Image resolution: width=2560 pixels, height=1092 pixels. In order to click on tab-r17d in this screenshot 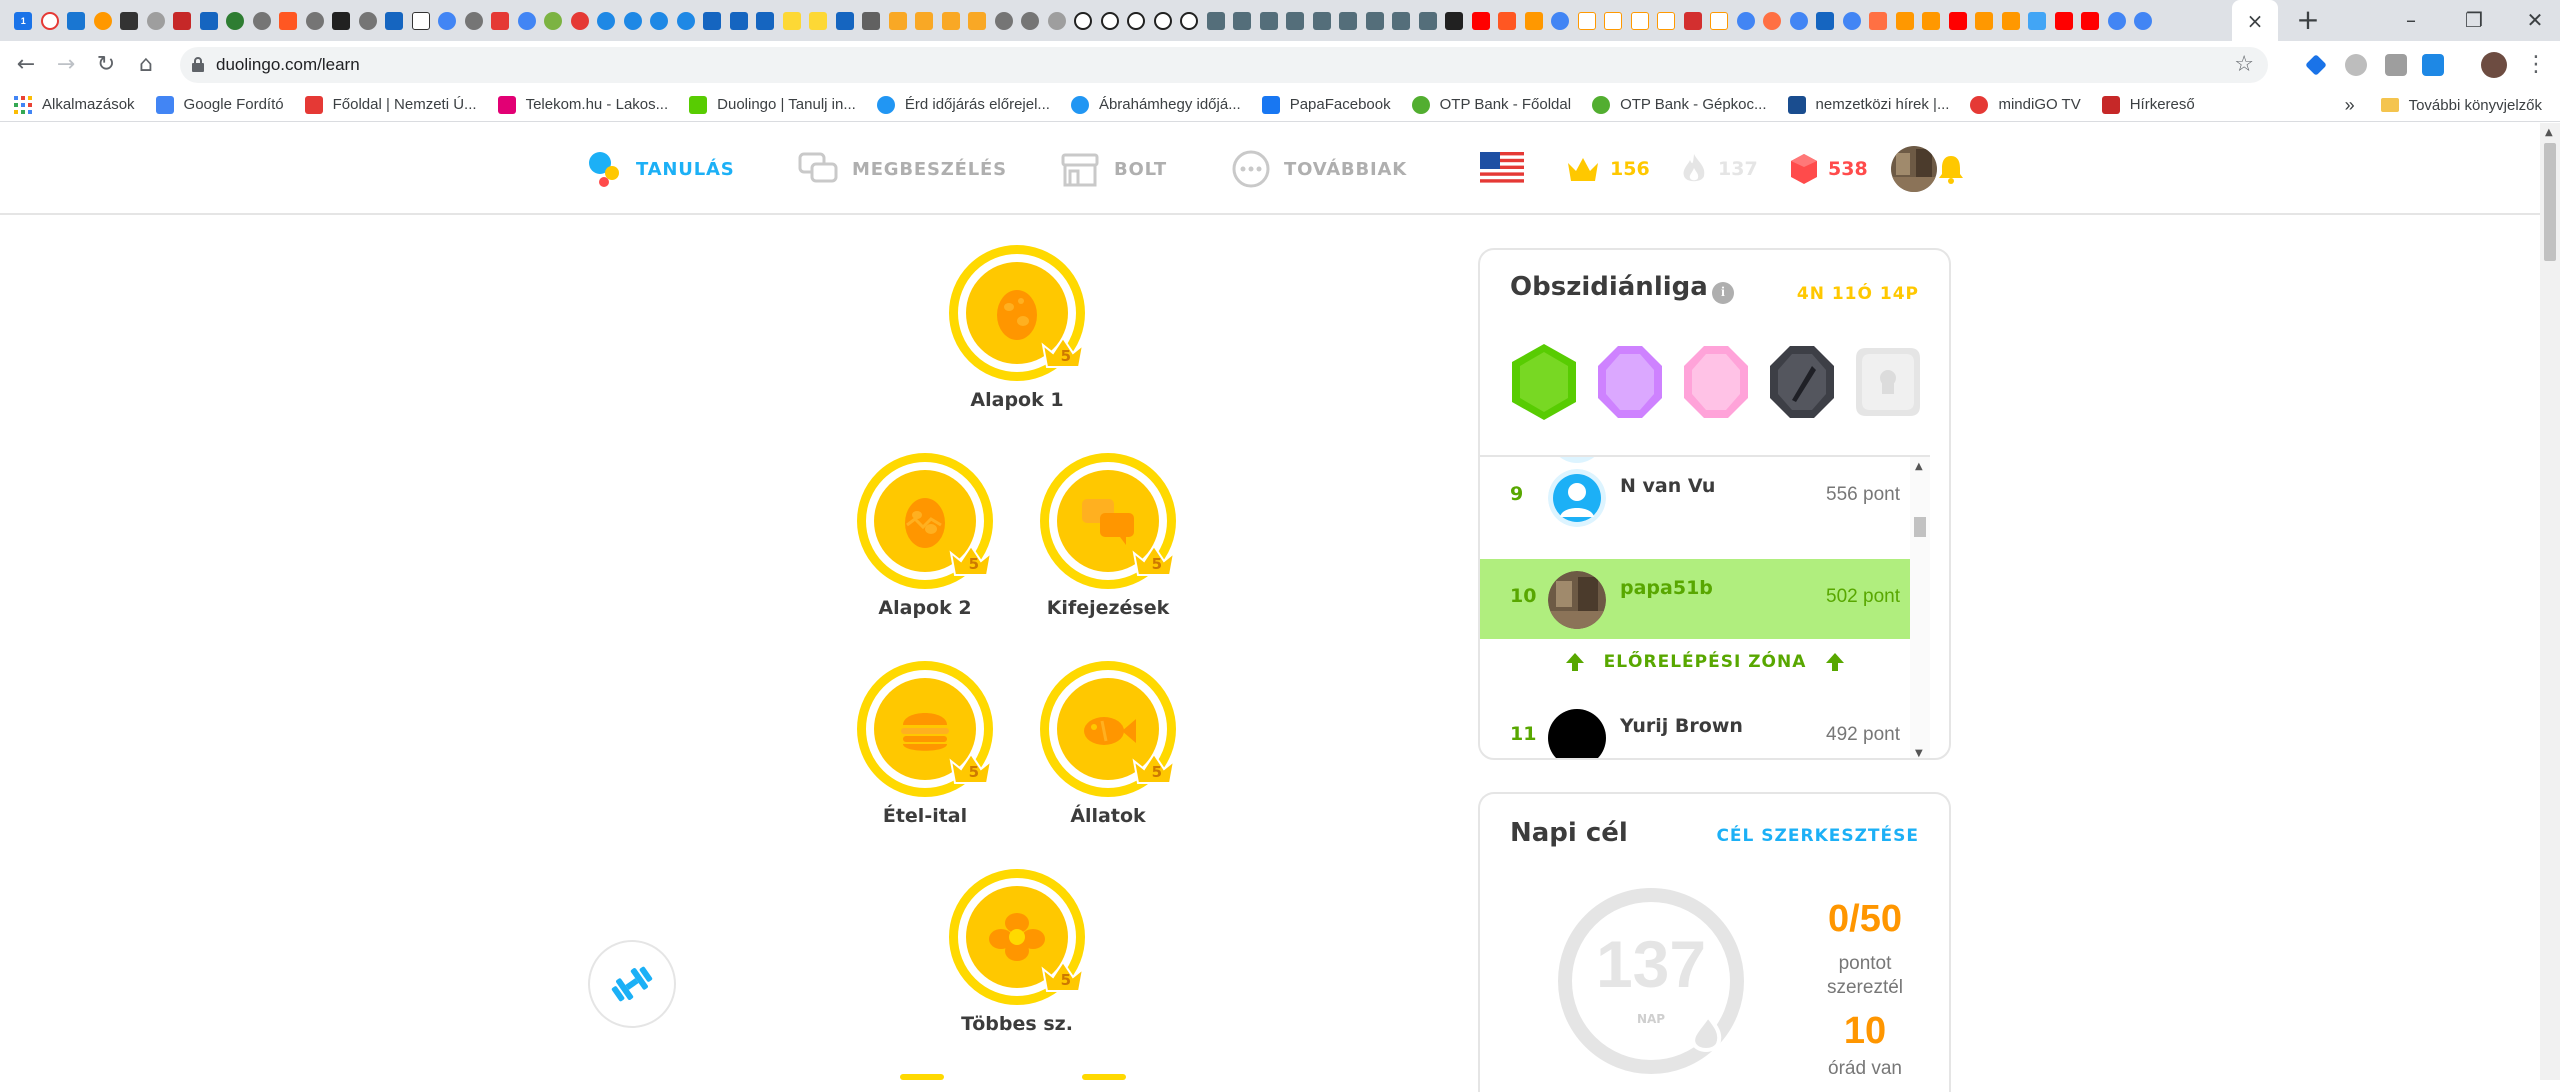, I will do `click(977, 21)`.